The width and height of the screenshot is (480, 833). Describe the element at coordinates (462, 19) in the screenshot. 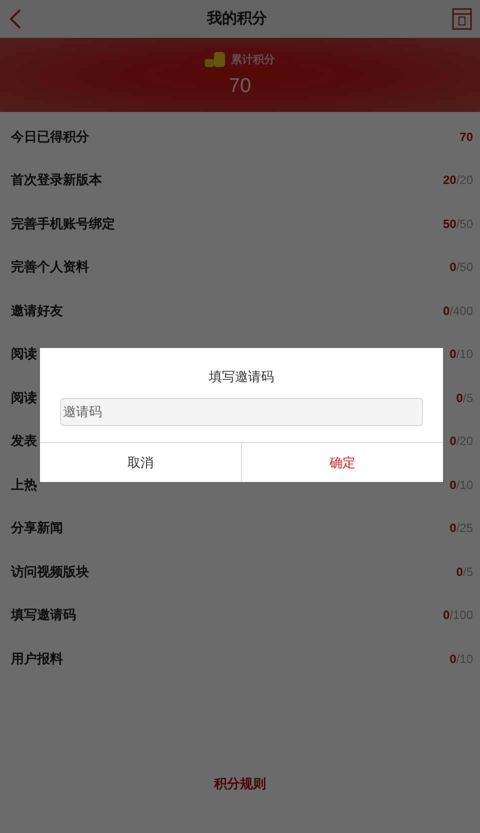

I see `calendar-icon` at that location.